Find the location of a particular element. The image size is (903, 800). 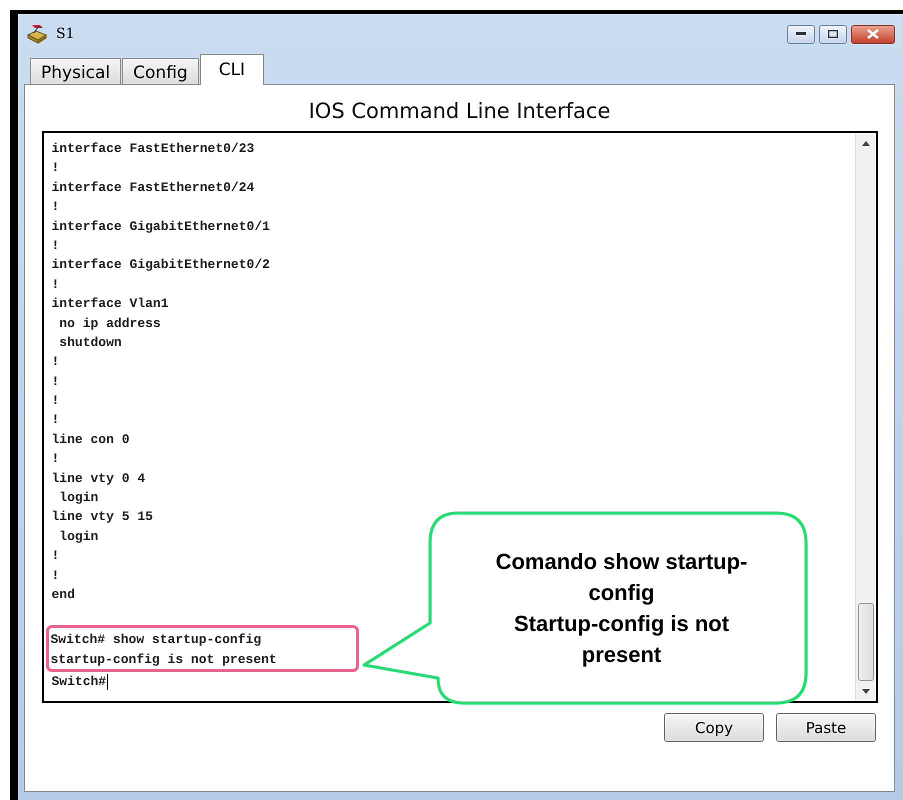

close-icon is located at coordinates (873, 34).